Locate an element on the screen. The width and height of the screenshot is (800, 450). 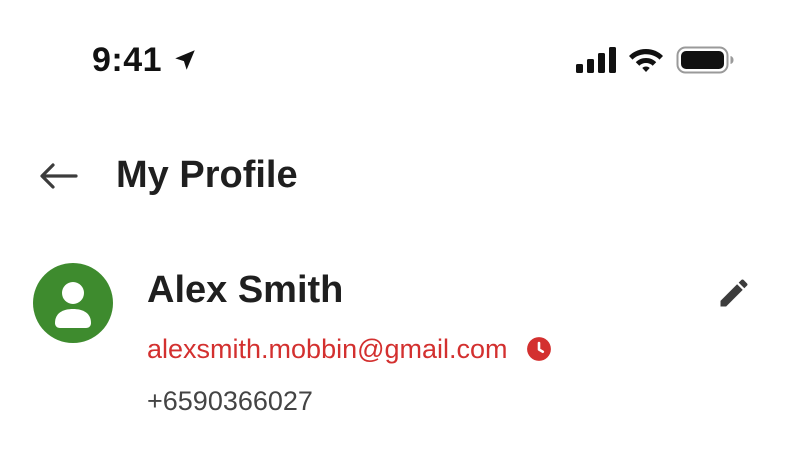
clock-icon is located at coordinates (539, 349).